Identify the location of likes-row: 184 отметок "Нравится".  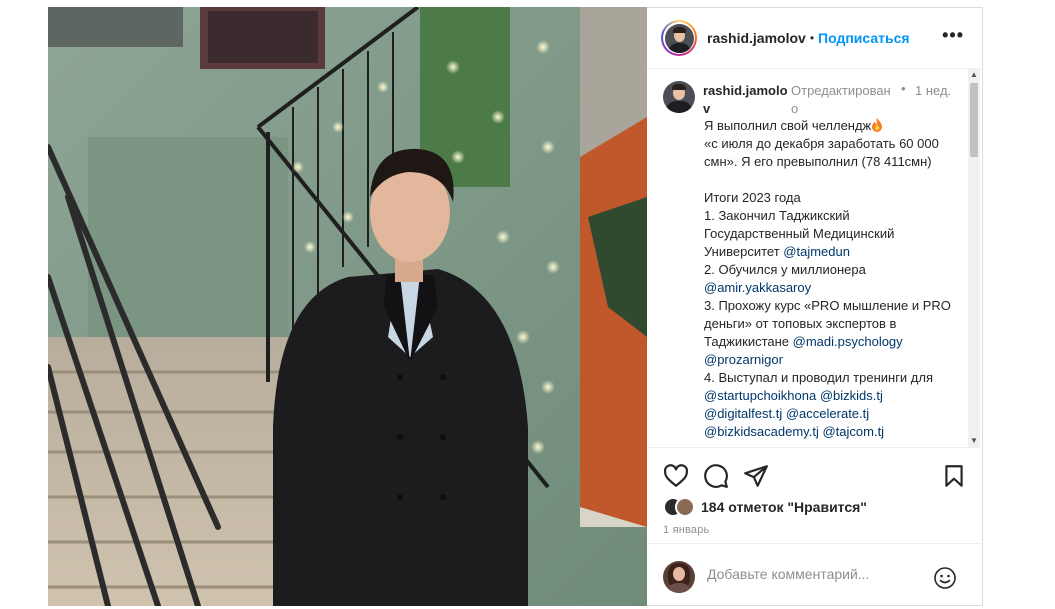
(765, 507).